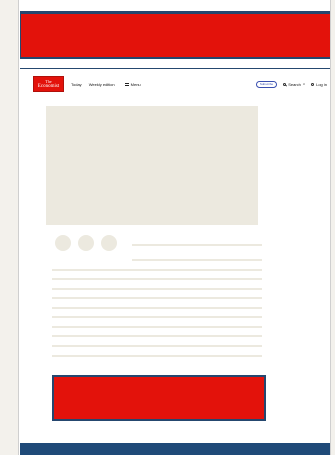  I want to click on menu-icon, so click(126, 84).